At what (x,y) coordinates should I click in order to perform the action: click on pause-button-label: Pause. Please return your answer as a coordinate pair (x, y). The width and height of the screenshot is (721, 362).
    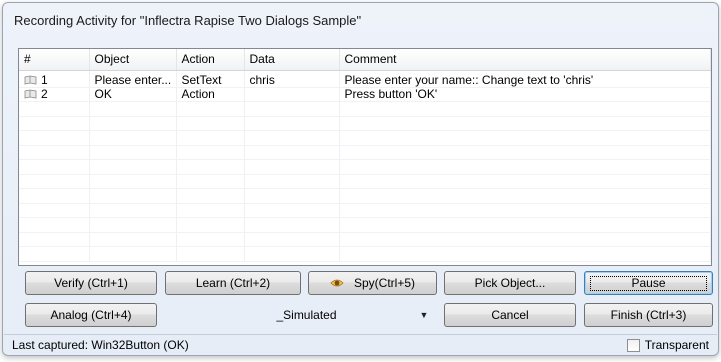
    Looking at the image, I should click on (648, 283).